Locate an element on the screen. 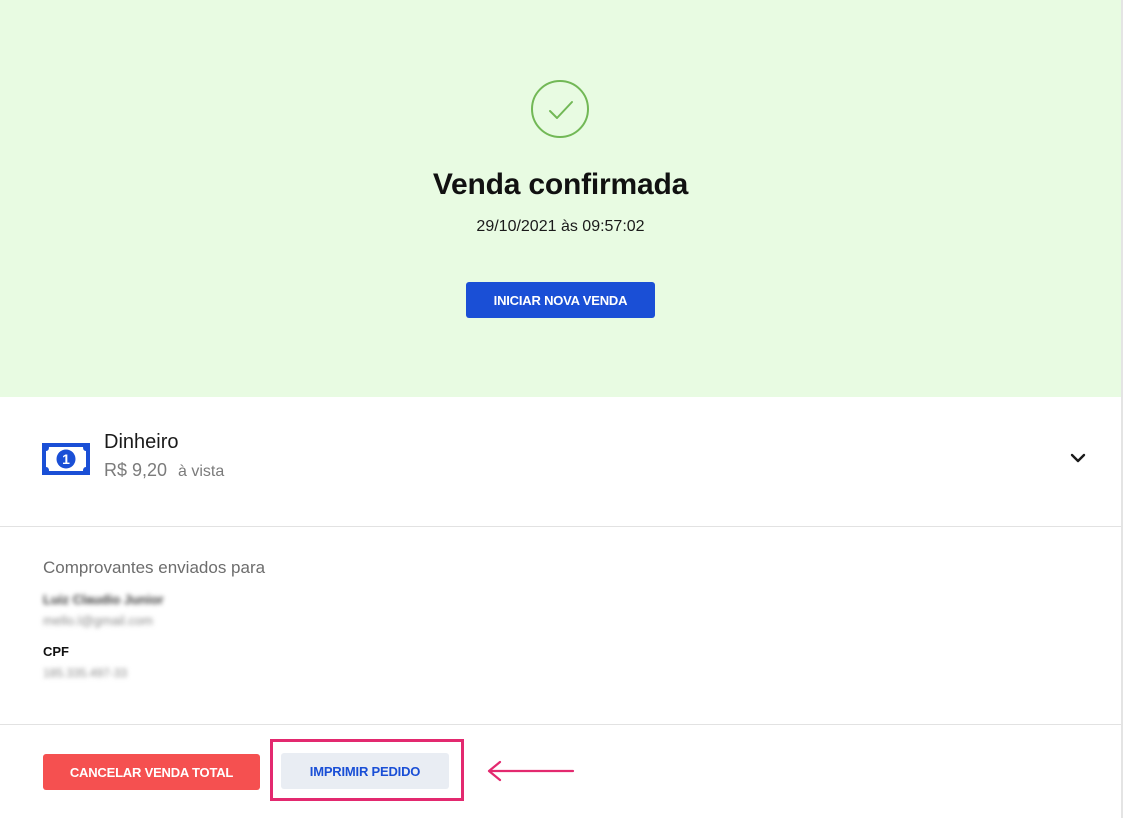 The width and height of the screenshot is (1123, 818). start-new-sale-button: INICIAR NOVA VENDA is located at coordinates (560, 300).